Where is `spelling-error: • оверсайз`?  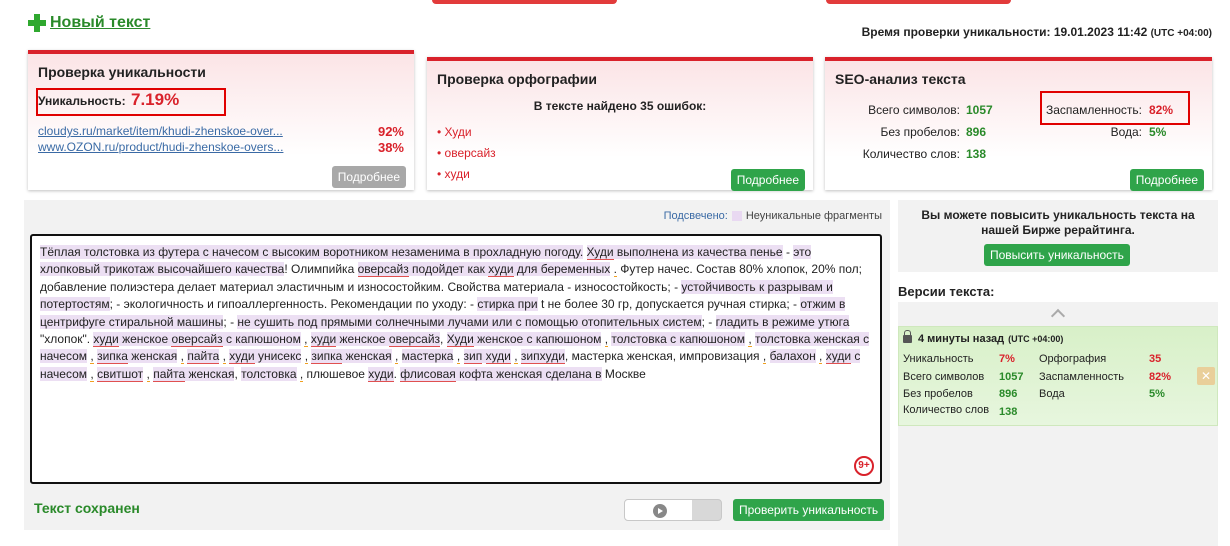
spelling-error: • оверсайз is located at coordinates (466, 153).